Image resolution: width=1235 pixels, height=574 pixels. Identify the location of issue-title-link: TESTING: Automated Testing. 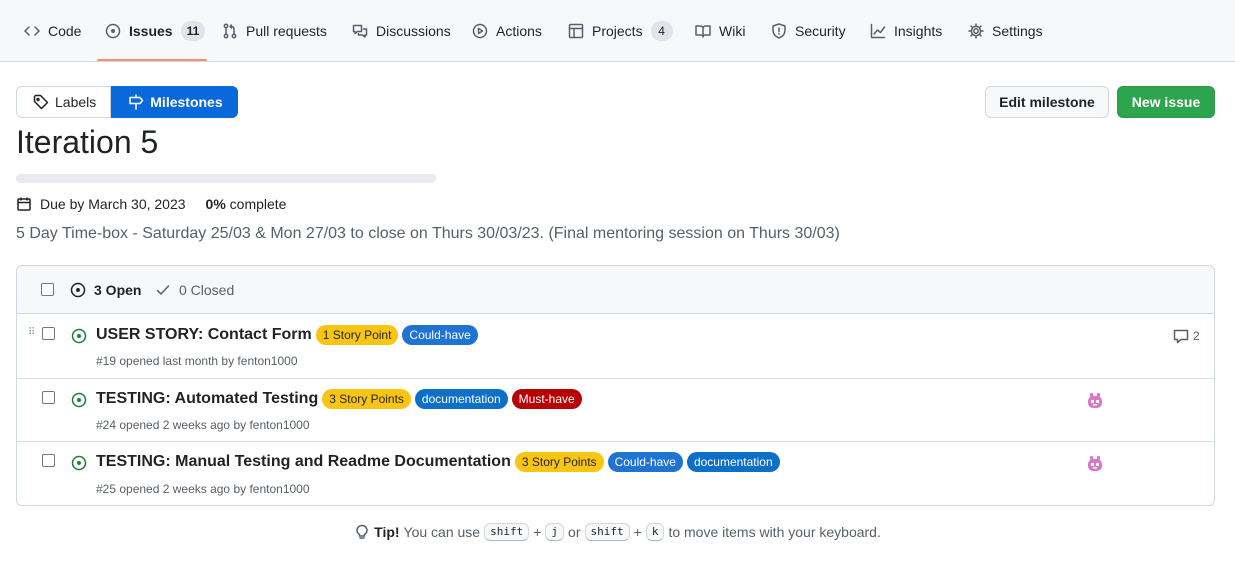
(207, 399).